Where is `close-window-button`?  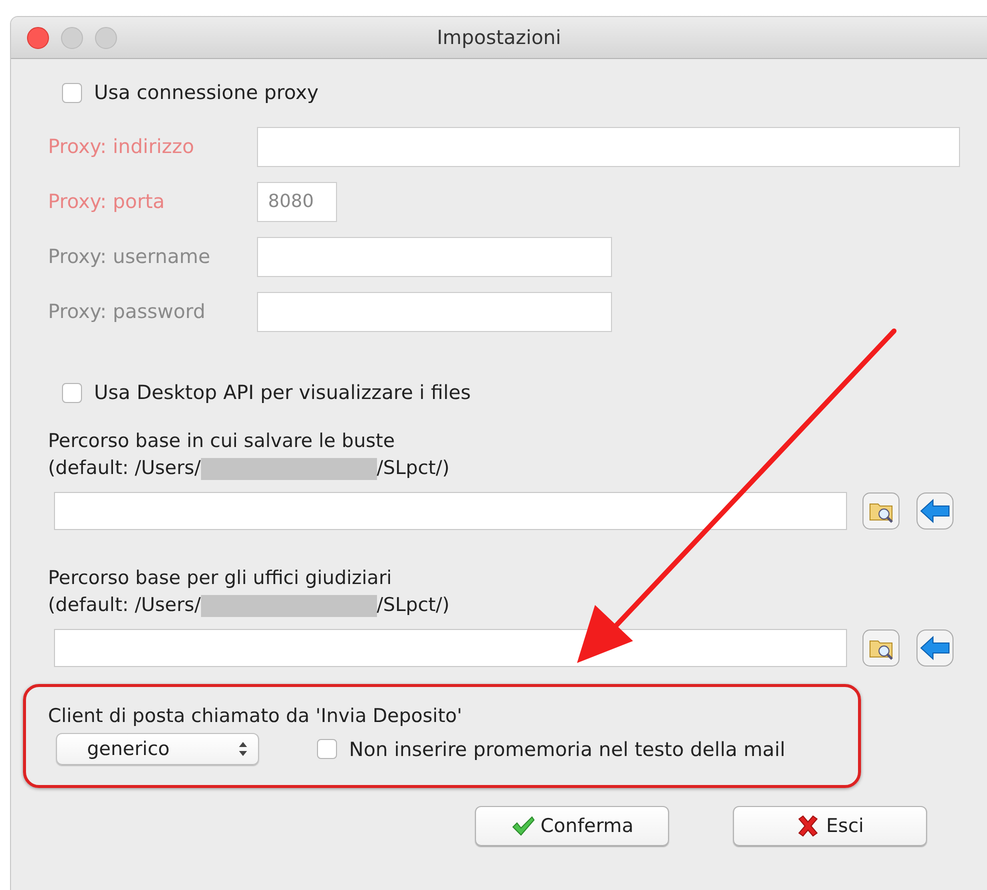 close-window-button is located at coordinates (38, 37).